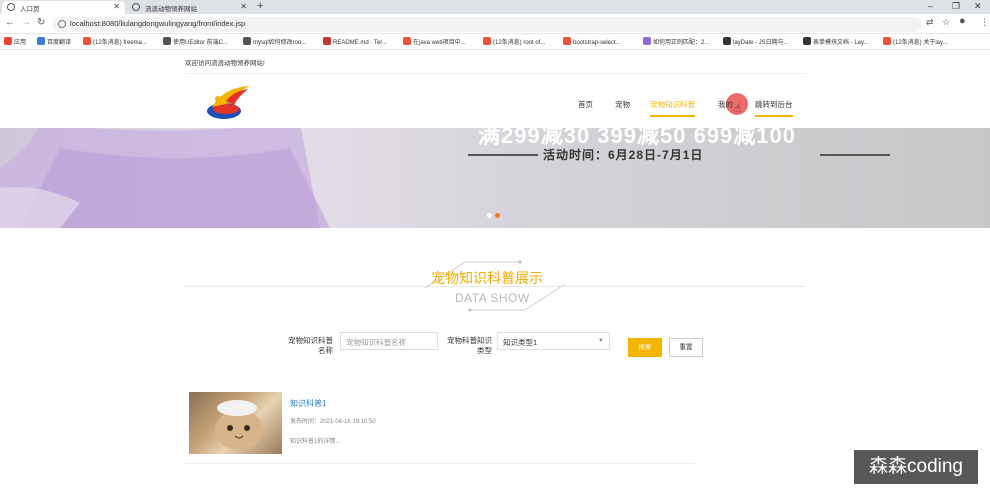  I want to click on name-search-input: 宠物知识科普名称, so click(389, 341).